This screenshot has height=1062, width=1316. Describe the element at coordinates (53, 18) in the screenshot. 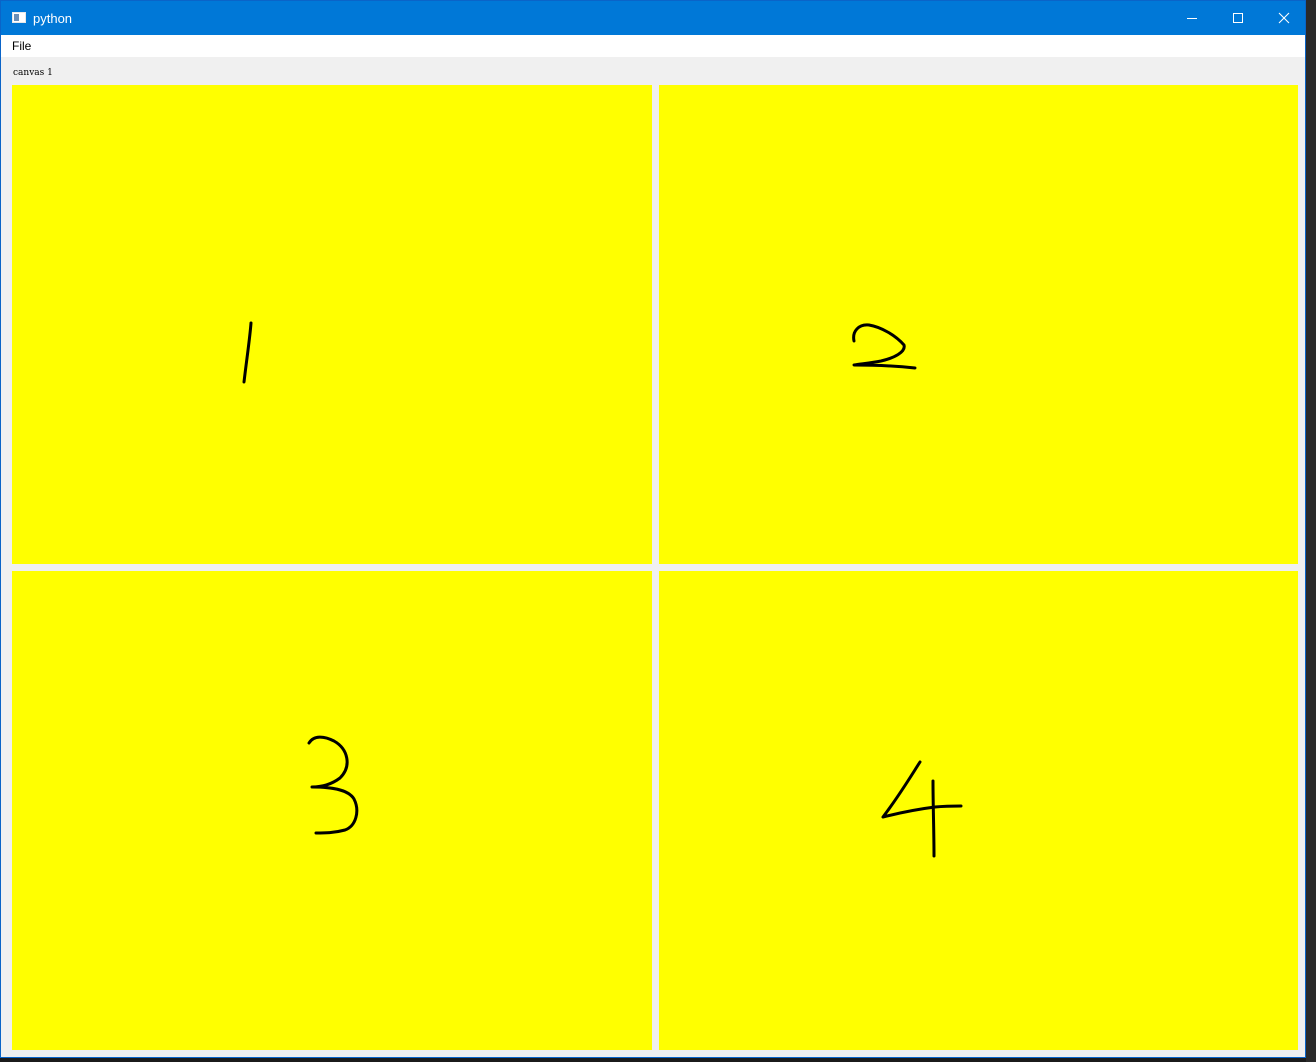

I see `window-title: python` at that location.